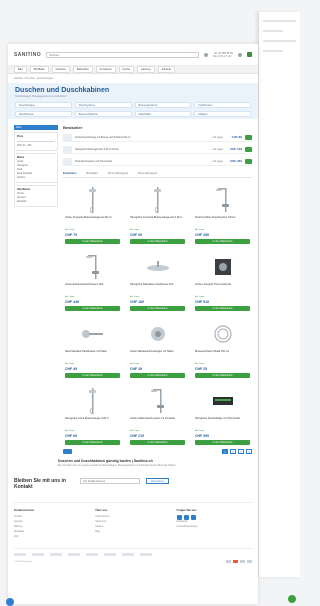 This screenshot has height=606, width=320. I want to click on page-number: 2, so click(233, 451).